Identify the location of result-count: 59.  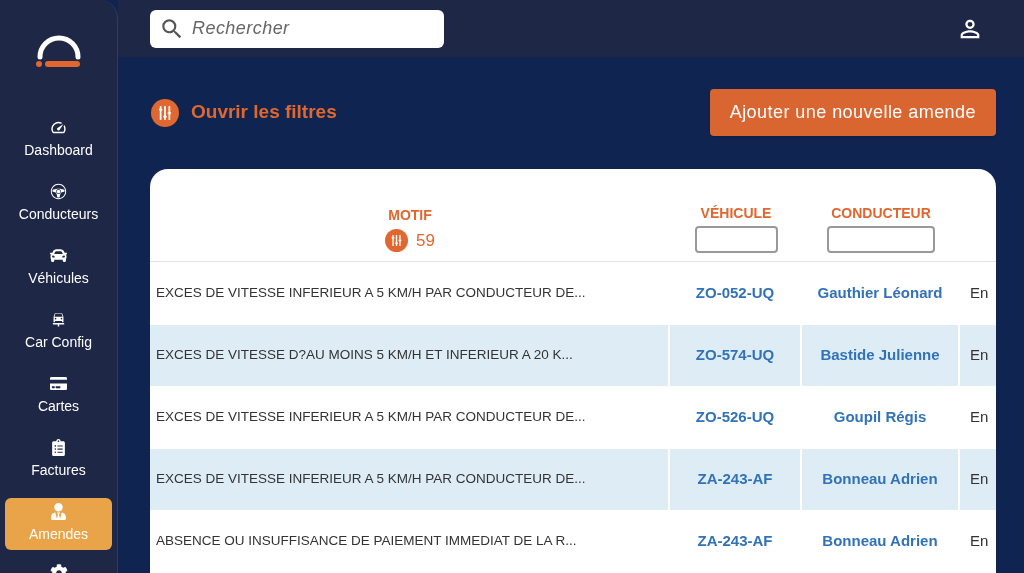
(425, 240).